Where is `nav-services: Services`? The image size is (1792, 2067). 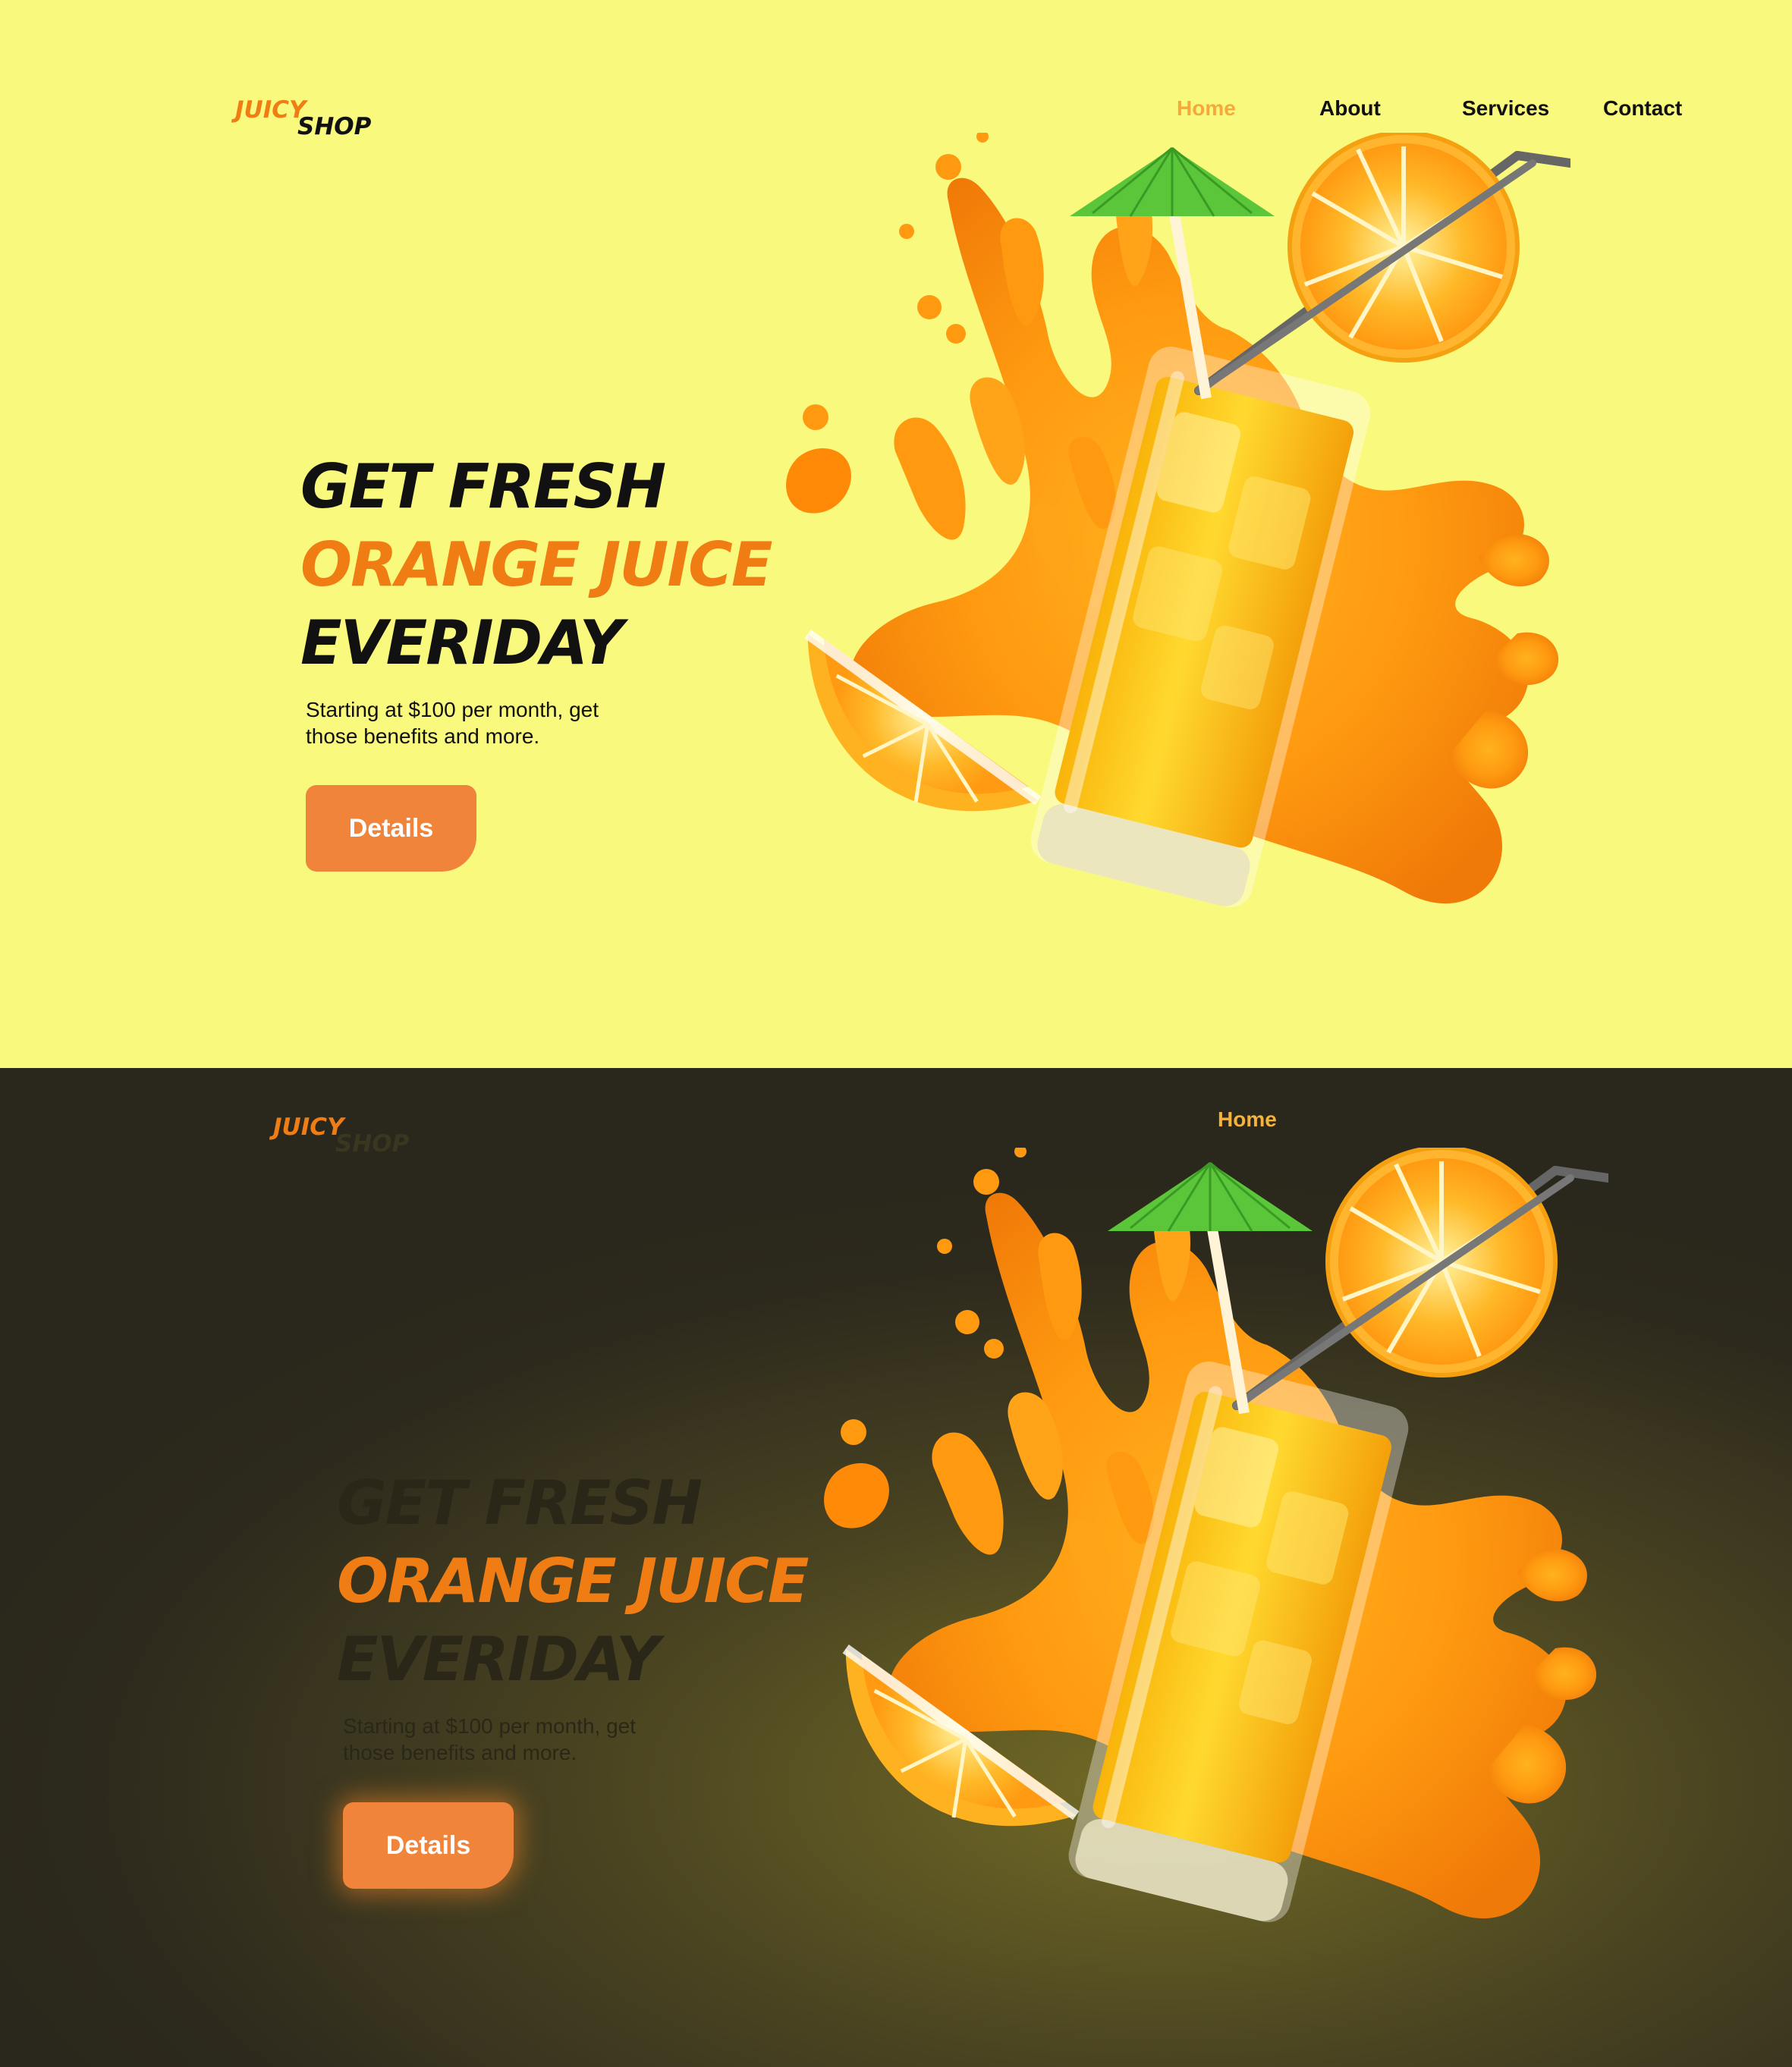 nav-services: Services is located at coordinates (1506, 108).